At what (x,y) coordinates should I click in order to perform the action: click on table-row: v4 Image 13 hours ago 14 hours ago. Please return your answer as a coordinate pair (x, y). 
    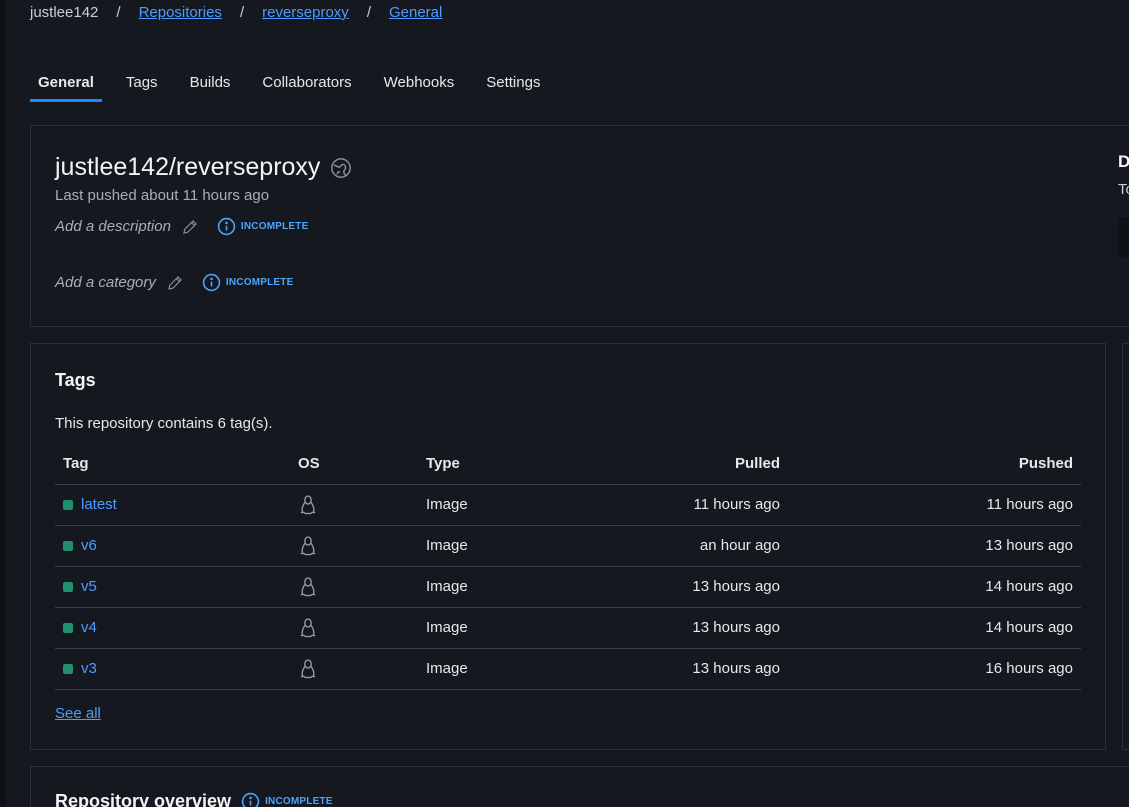
    Looking at the image, I should click on (568, 628).